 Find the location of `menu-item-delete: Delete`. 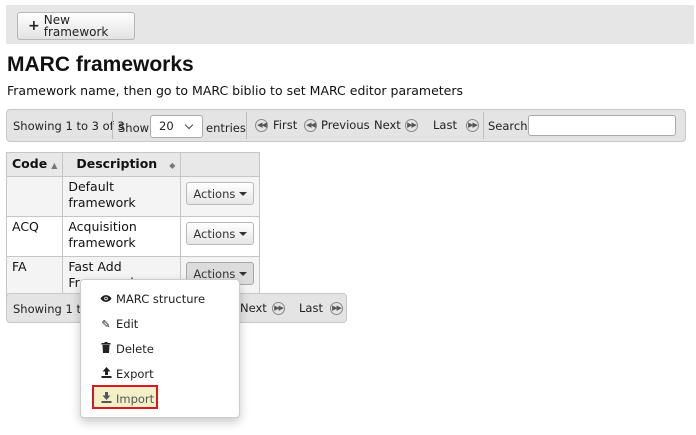

menu-item-delete: Delete is located at coordinates (127, 349).